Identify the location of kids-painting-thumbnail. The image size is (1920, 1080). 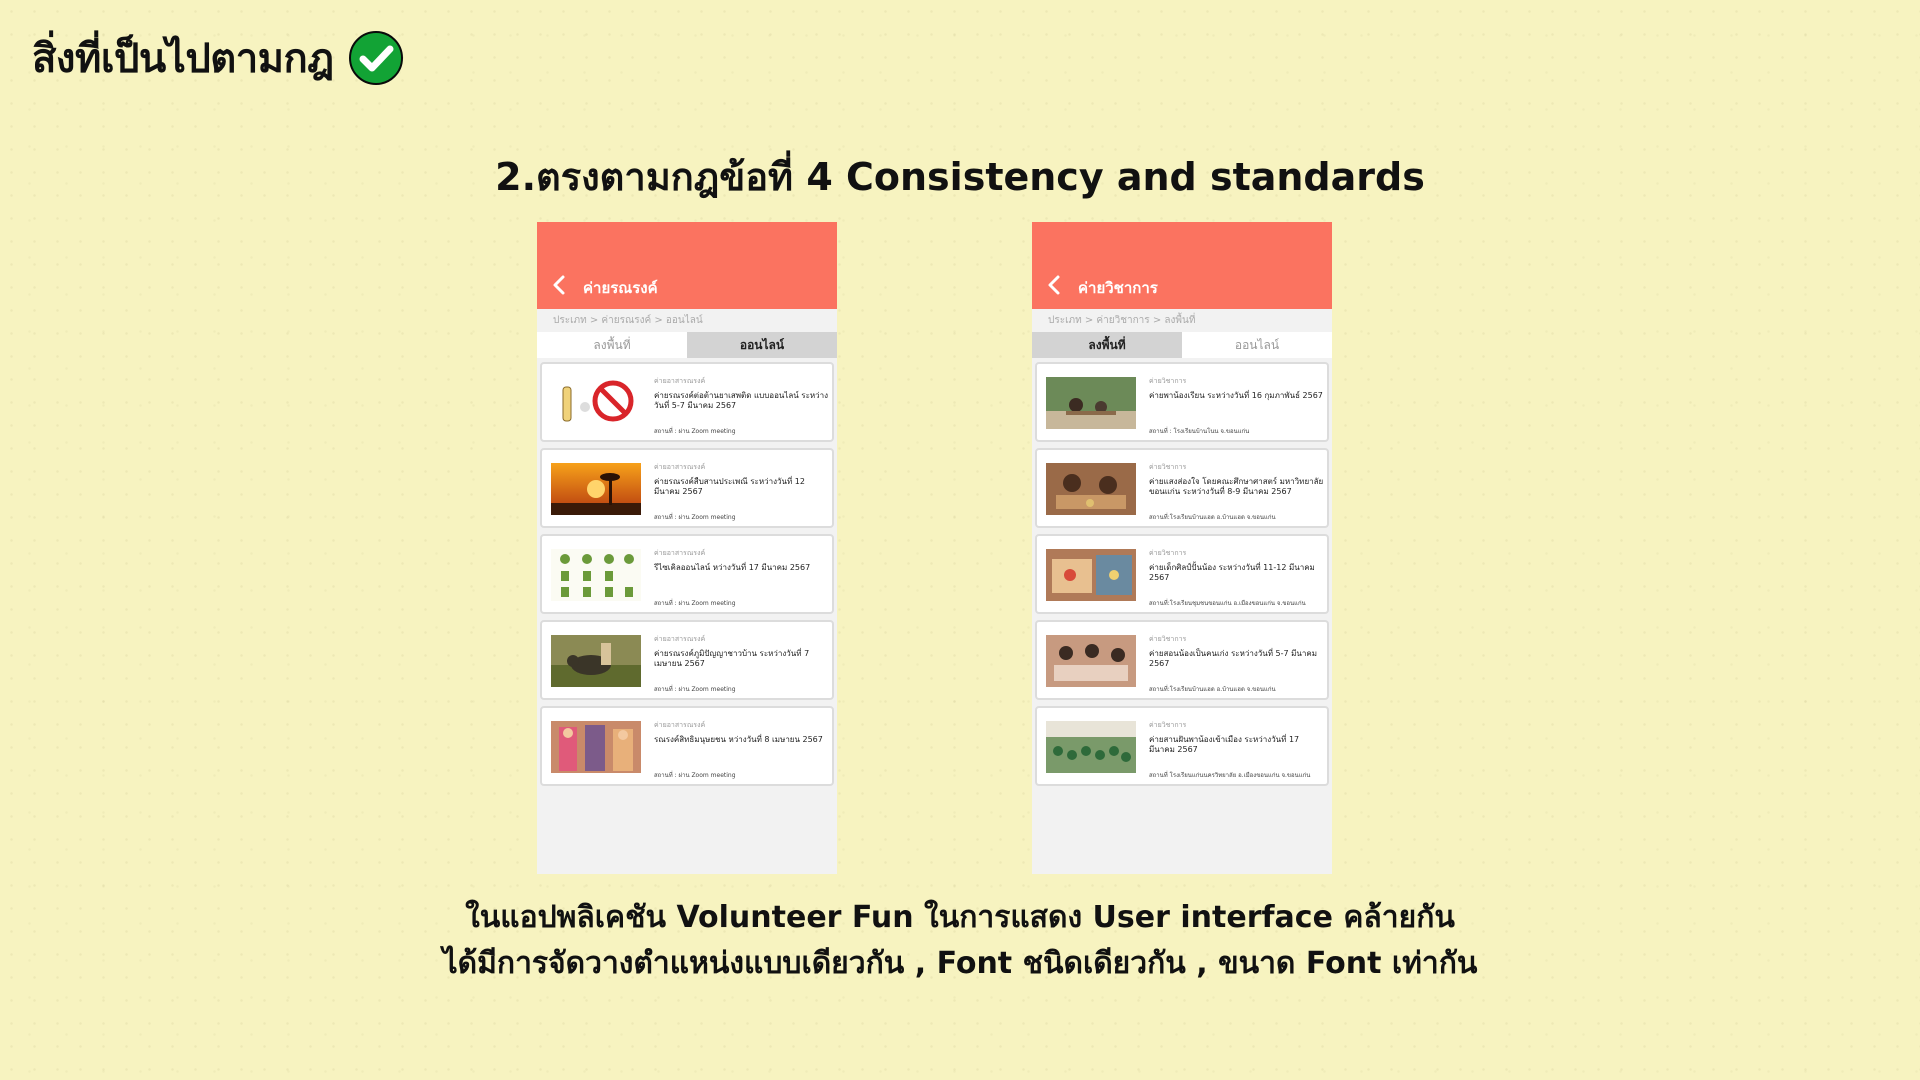
(1091, 575).